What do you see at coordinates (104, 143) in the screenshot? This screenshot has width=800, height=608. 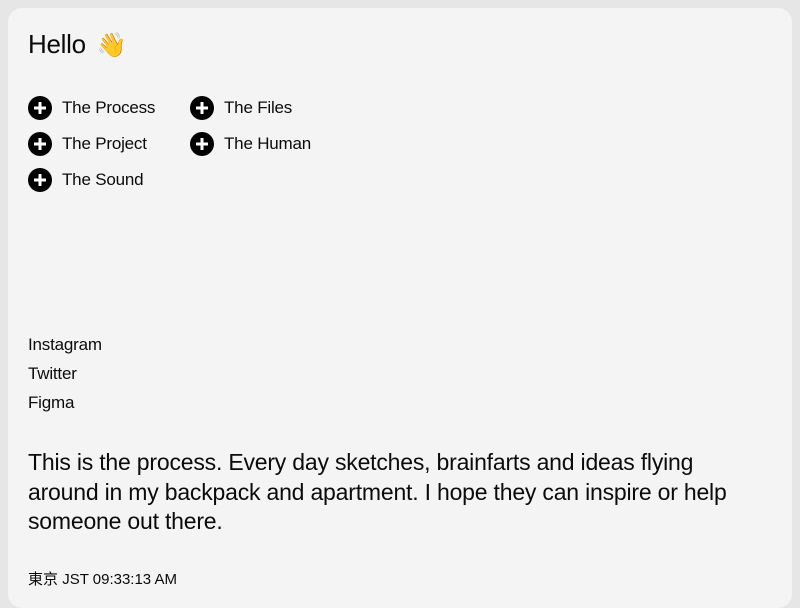 I see `nav-item-label: The Project` at bounding box center [104, 143].